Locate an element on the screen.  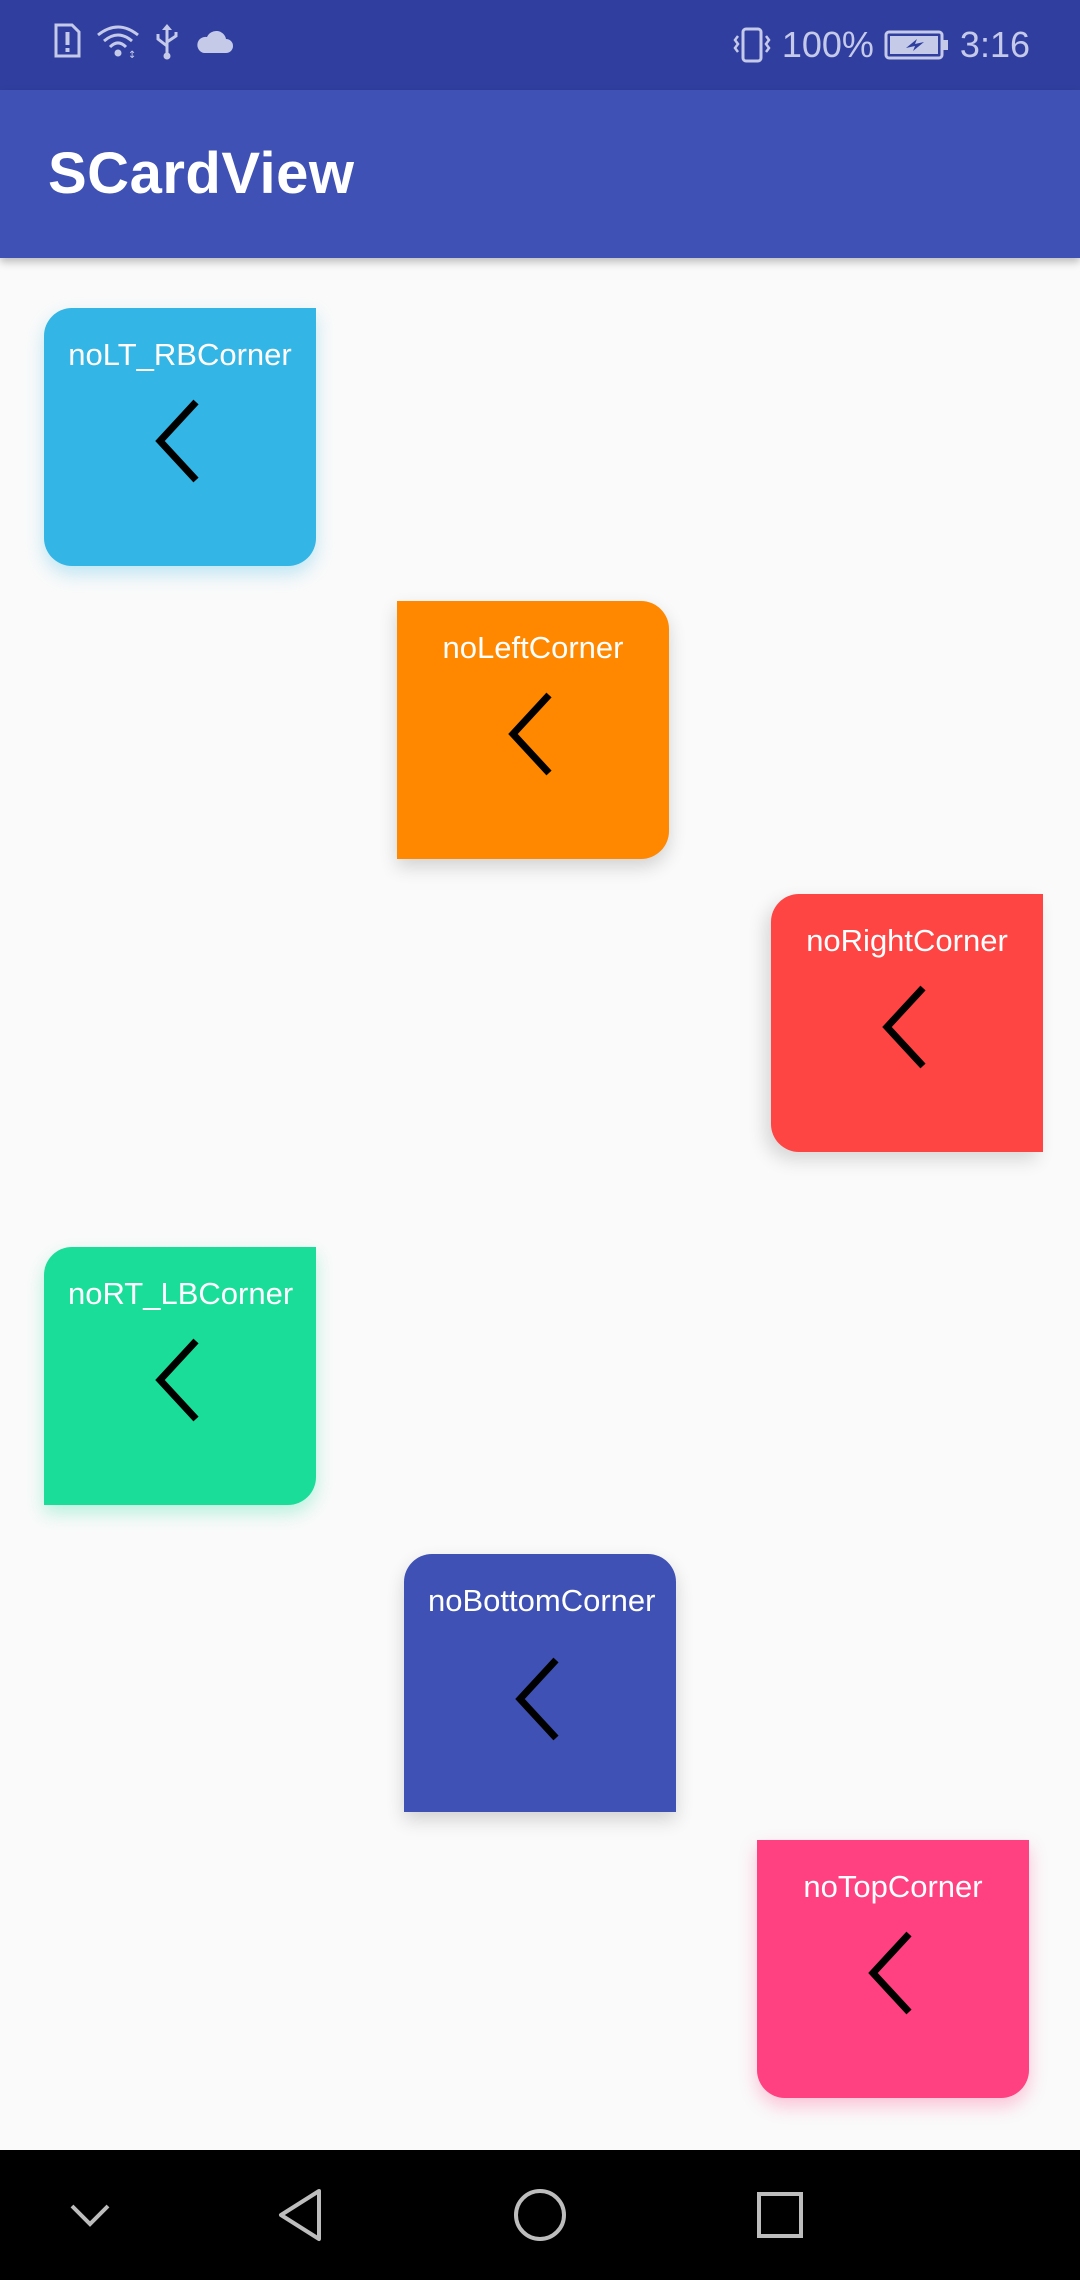
card-label: noLT_RBCorner is located at coordinates (180, 354).